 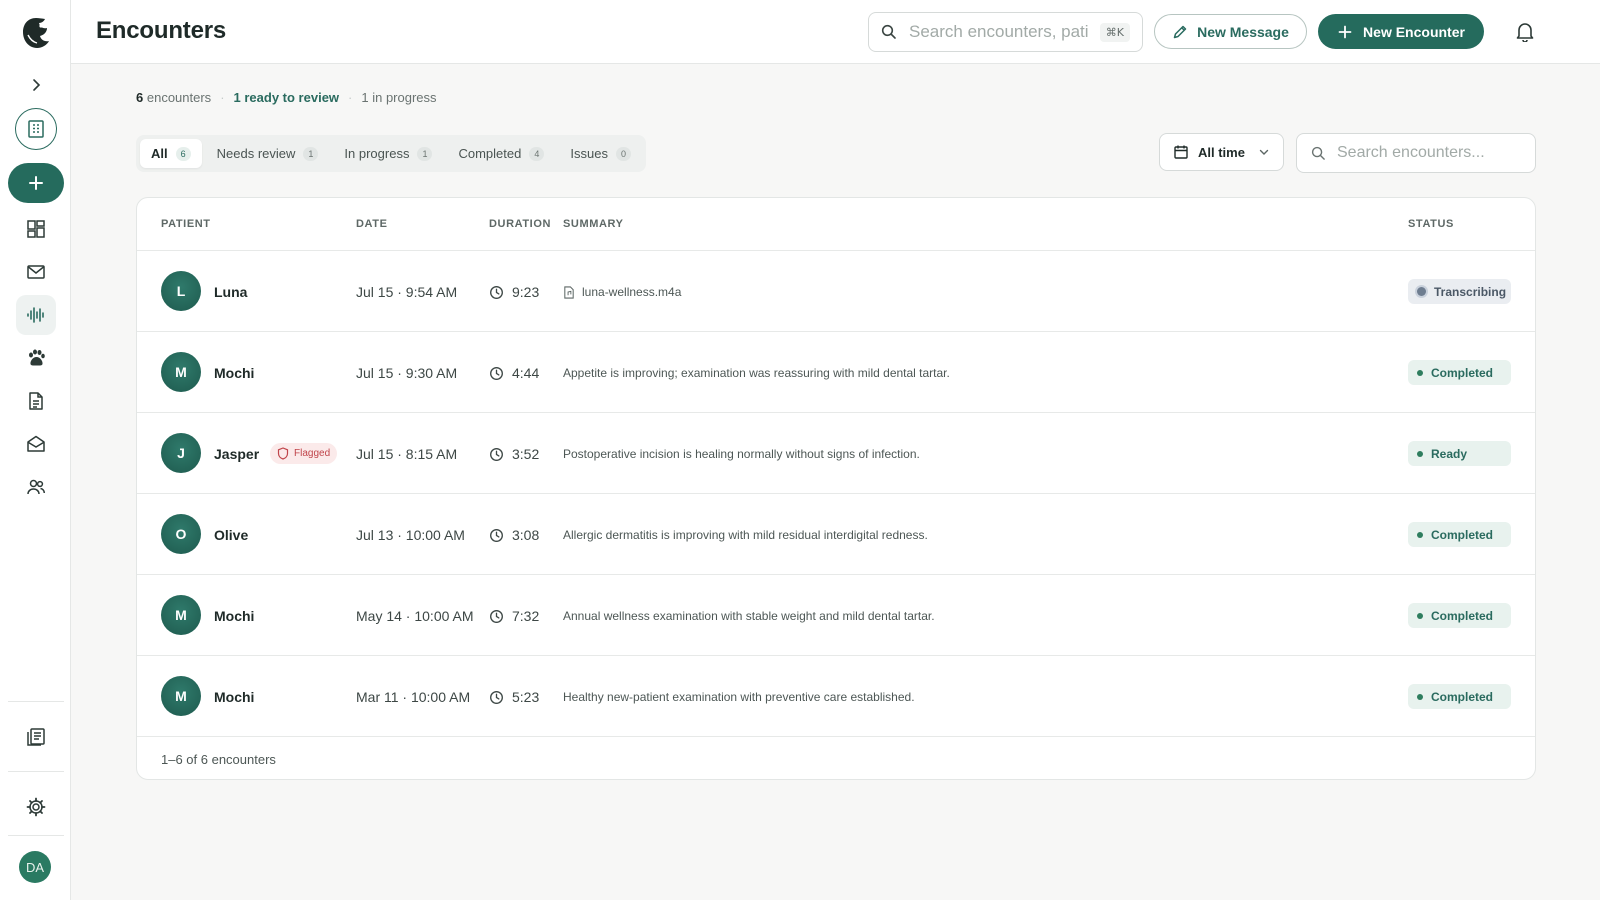 What do you see at coordinates (140, 97) in the screenshot?
I see `encounter-count: 6` at bounding box center [140, 97].